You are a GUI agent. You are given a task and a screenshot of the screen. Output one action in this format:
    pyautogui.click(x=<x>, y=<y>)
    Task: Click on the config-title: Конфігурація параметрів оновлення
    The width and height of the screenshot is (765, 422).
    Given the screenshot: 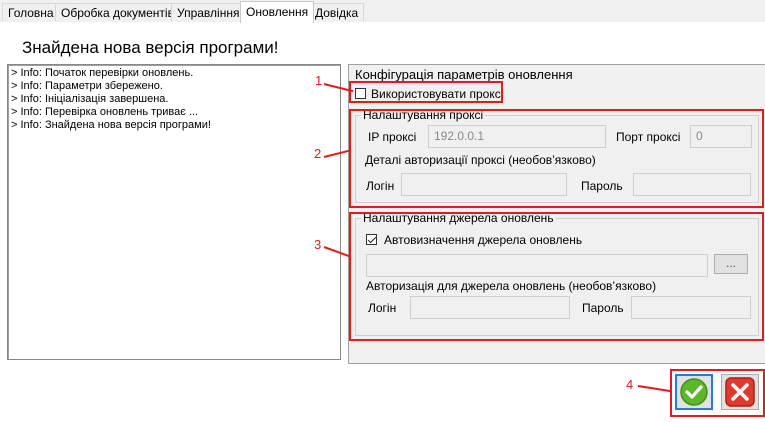 What is the action you would take?
    pyautogui.click(x=464, y=74)
    